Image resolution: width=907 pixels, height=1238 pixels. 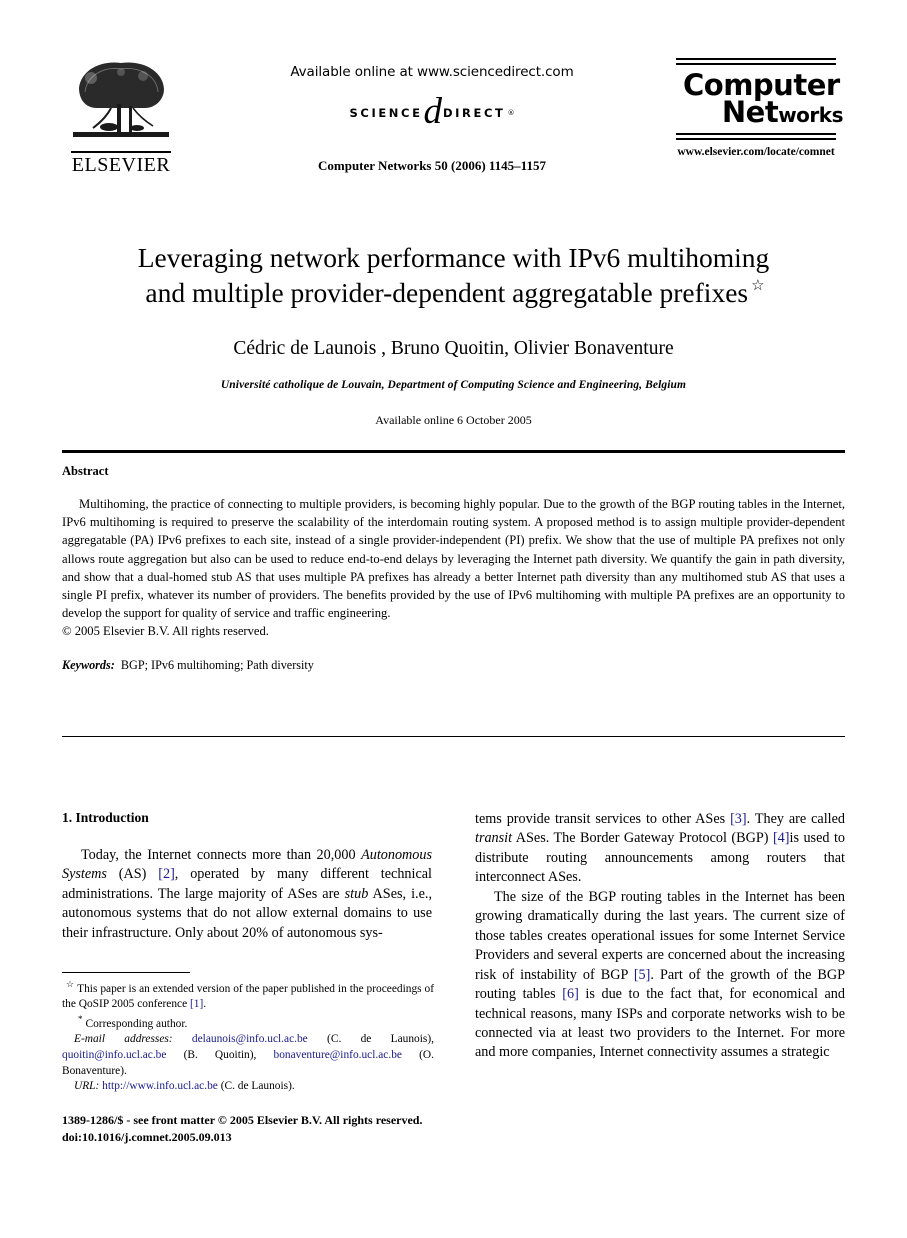 What do you see at coordinates (88, 664) in the screenshot?
I see `keywords-label: Keywords:` at bounding box center [88, 664].